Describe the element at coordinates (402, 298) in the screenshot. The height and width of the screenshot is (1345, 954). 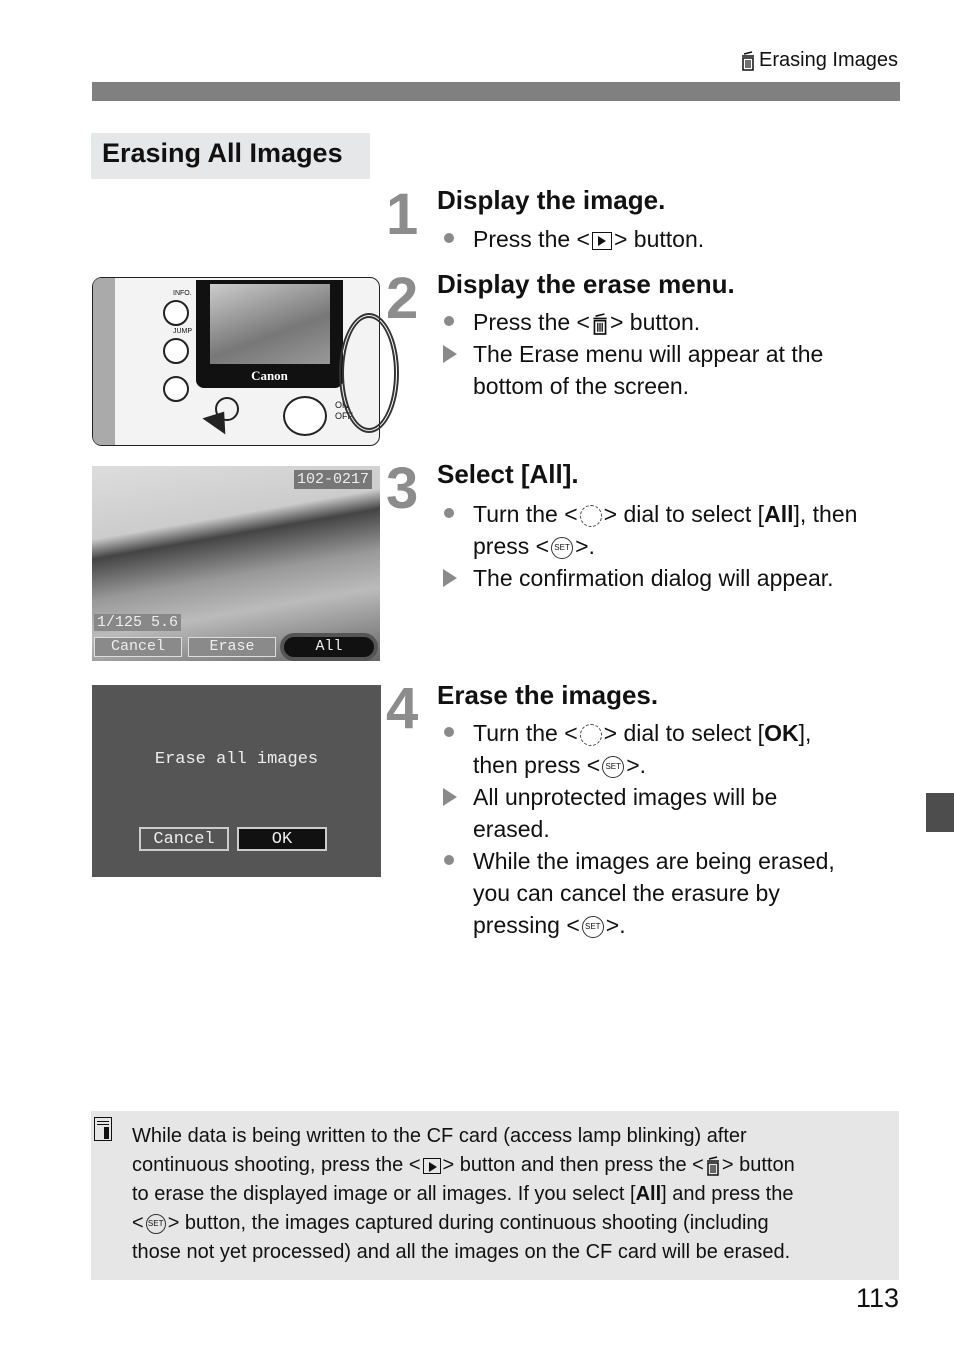
I see `step-number-2: 2` at that location.